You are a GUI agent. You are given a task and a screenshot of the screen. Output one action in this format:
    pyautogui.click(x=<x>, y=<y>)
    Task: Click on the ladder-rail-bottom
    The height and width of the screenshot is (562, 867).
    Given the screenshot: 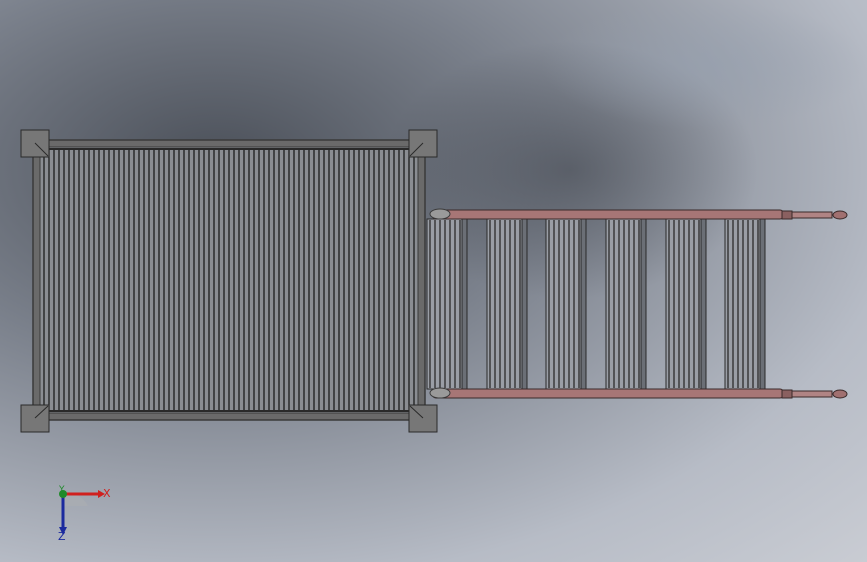 What is the action you would take?
    pyautogui.click(x=638, y=393)
    